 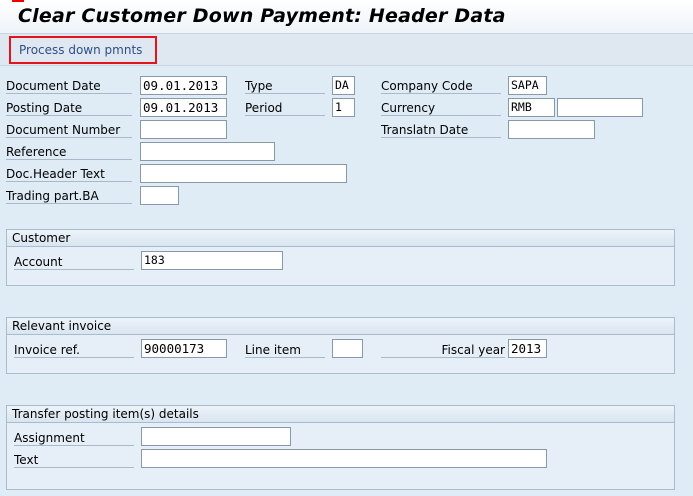 What do you see at coordinates (340, 326) in the screenshot?
I see `relevant-invoice-group-title: Relevant invoice` at bounding box center [340, 326].